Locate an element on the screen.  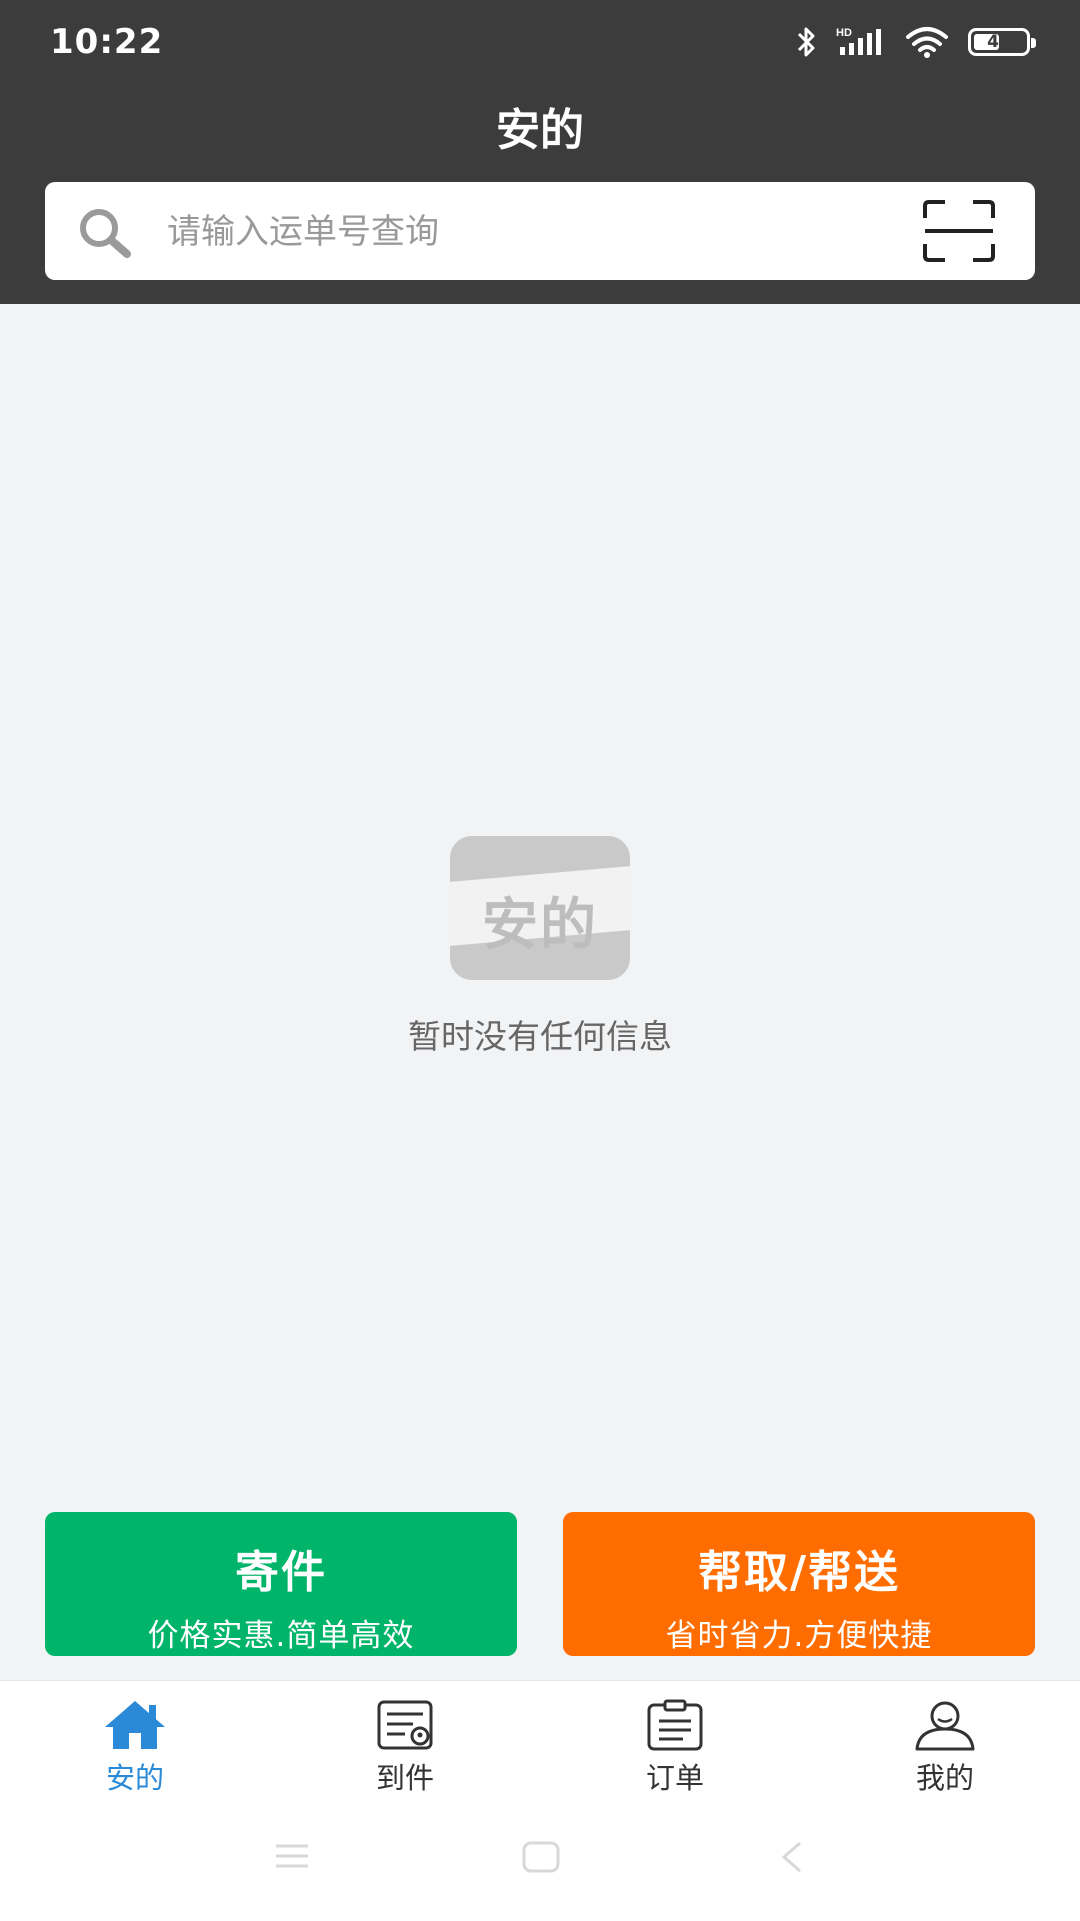
scan-icon is located at coordinates (959, 231).